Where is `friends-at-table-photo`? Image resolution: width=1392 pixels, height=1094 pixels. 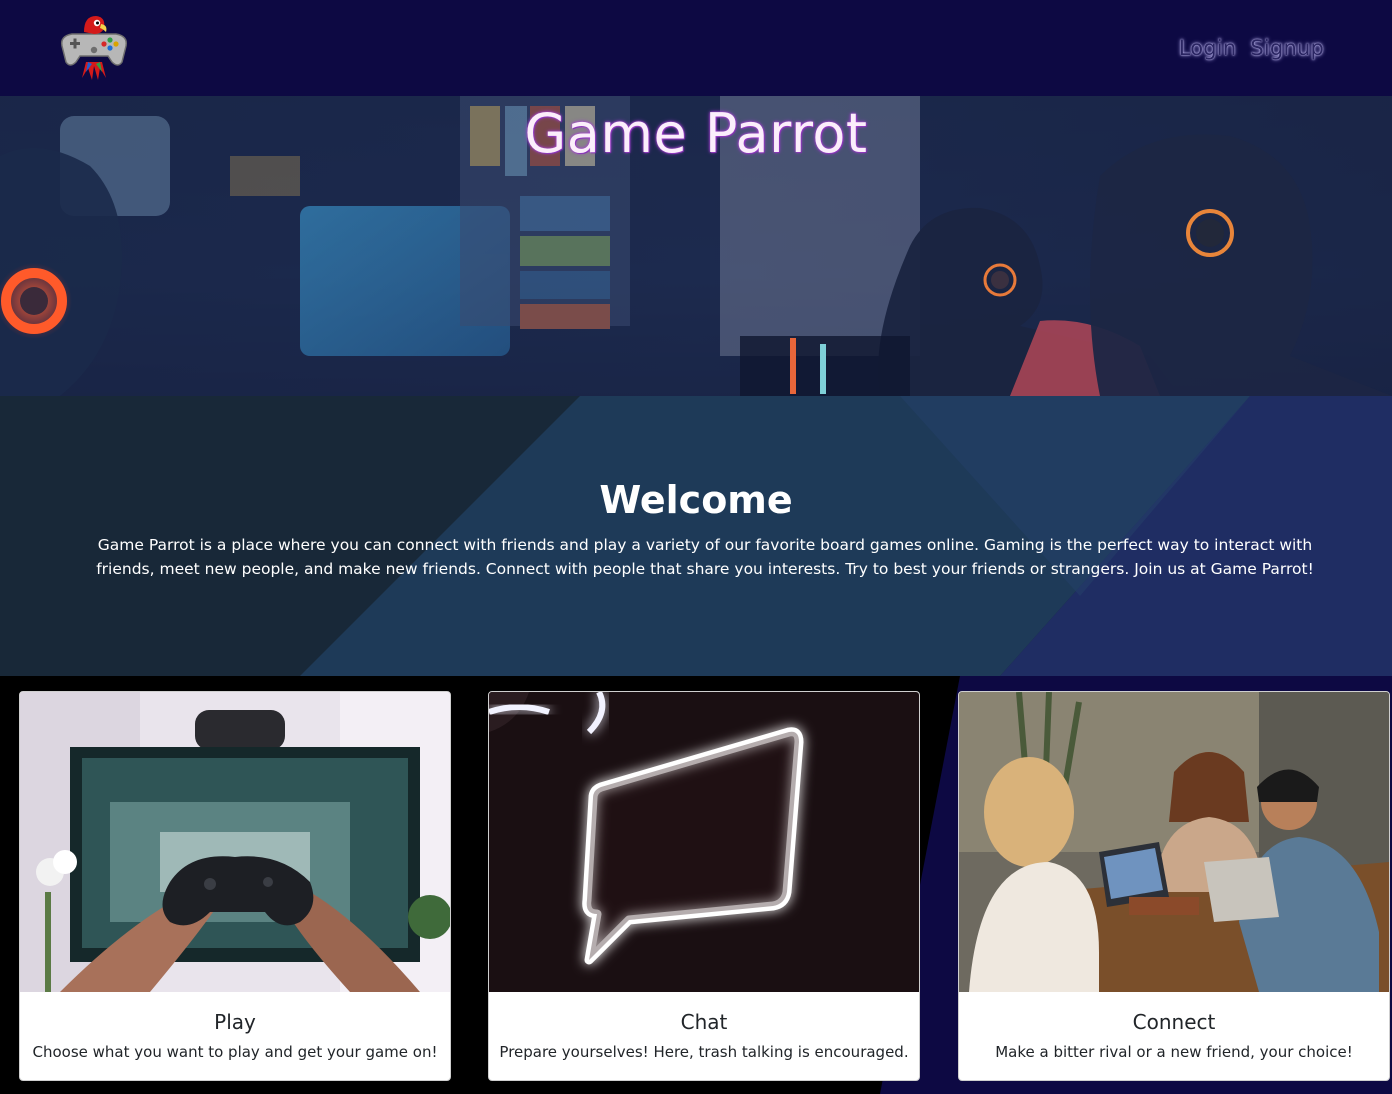 friends-at-table-photo is located at coordinates (1174, 842).